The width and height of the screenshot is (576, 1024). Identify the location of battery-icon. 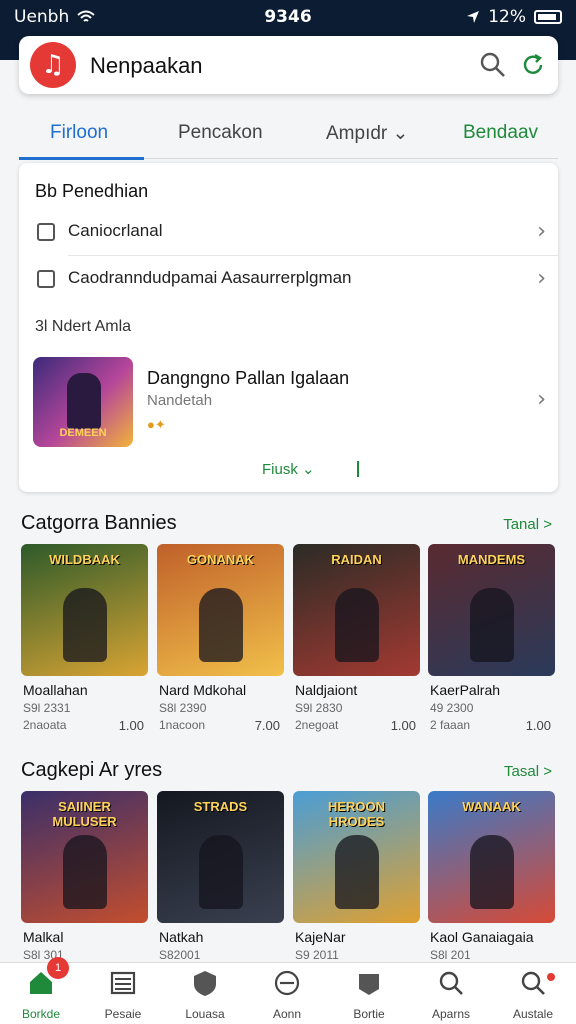
(548, 17).